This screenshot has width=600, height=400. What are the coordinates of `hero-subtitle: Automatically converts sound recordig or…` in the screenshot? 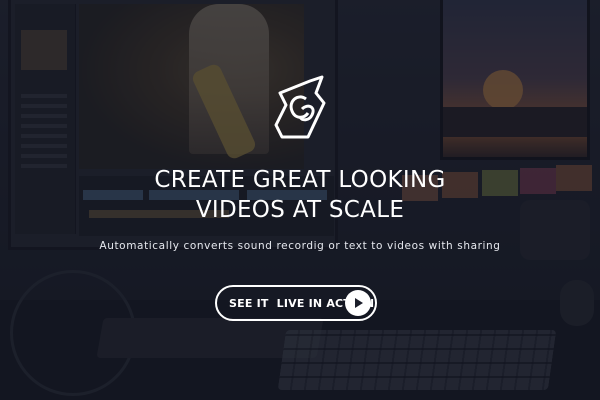 It's located at (300, 246).